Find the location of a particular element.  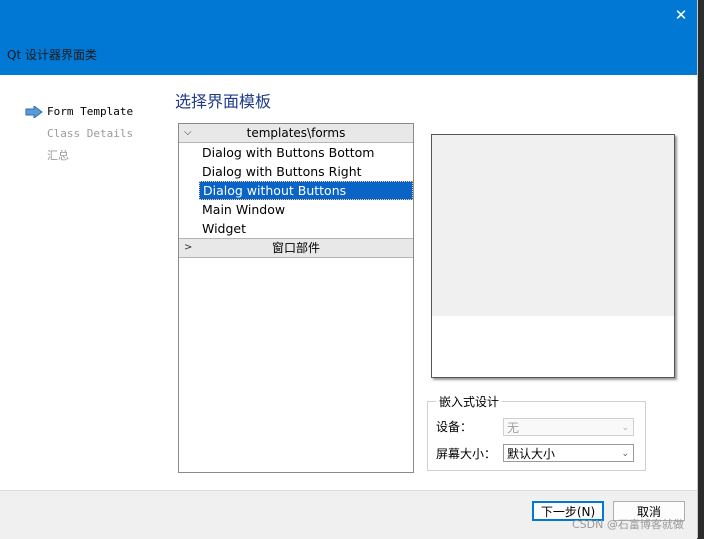

step-form-template: Form Template is located at coordinates (79, 116).